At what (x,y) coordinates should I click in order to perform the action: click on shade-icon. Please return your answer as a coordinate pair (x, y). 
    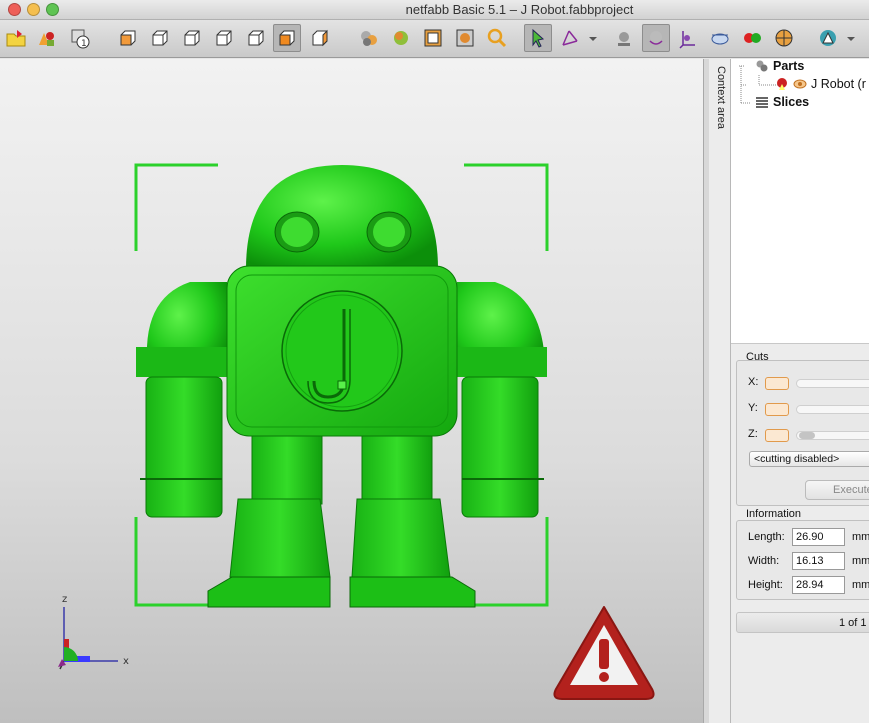
    Looking at the image, I should click on (624, 38).